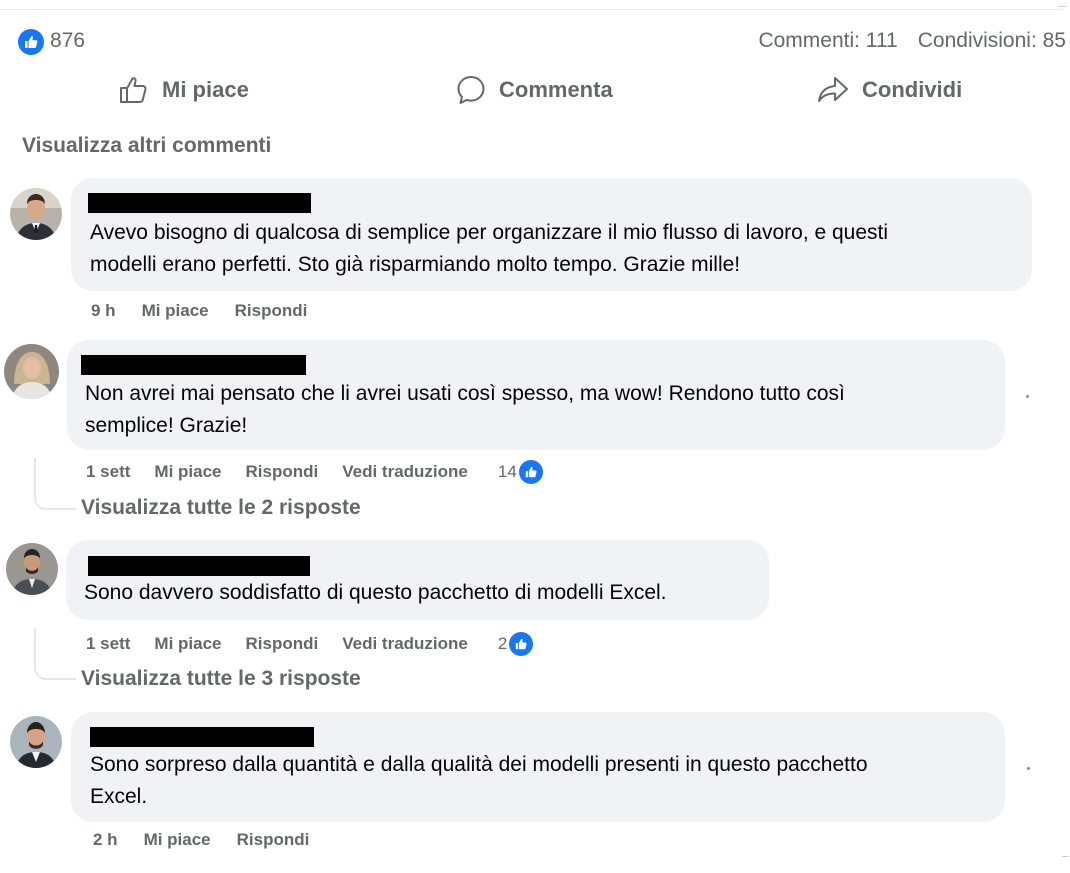 This screenshot has height=873, width=1070. What do you see at coordinates (134, 90) in the screenshot?
I see `thumbs-up-outline-icon` at bounding box center [134, 90].